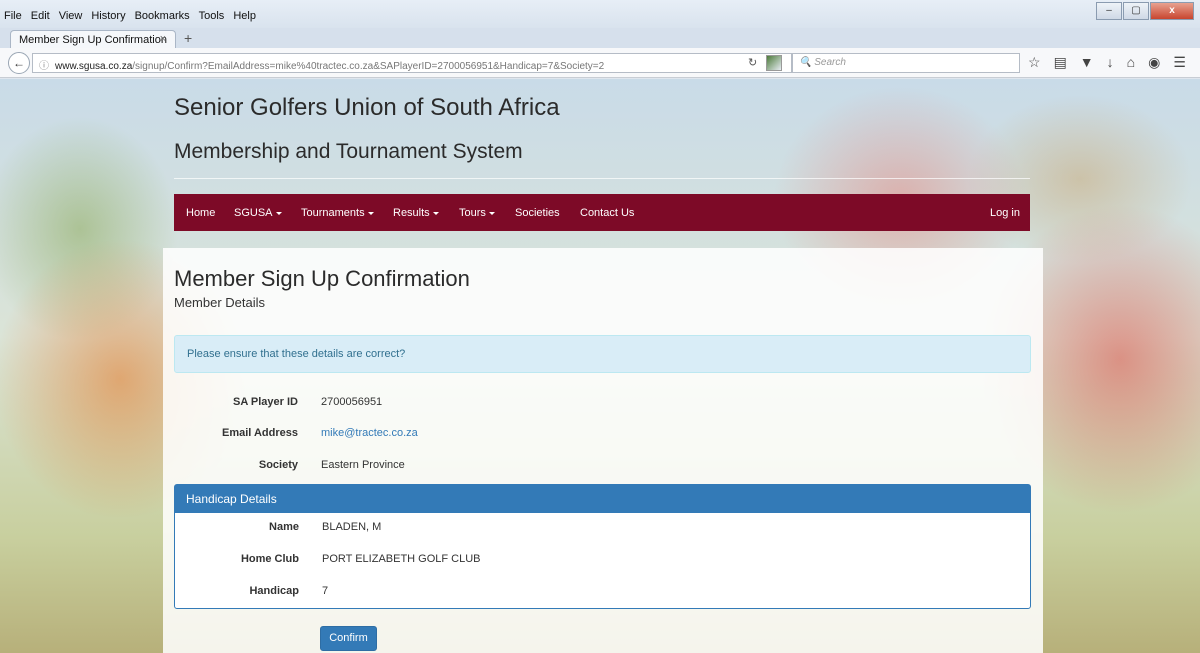 This screenshot has height=653, width=1200. What do you see at coordinates (253, 213) in the screenshot?
I see `nav-sgusa-label: SGUSA` at bounding box center [253, 213].